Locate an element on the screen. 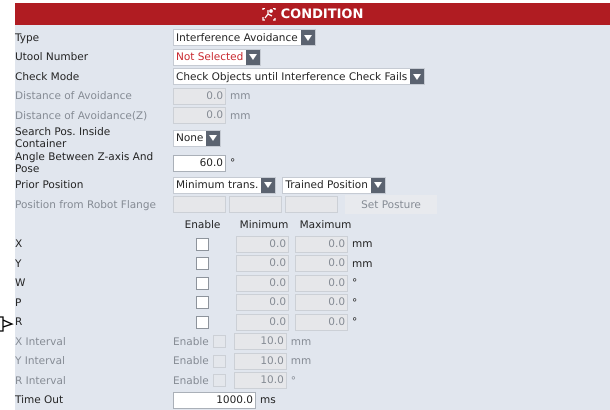 The height and width of the screenshot is (410, 610). interval-label: Y Interval is located at coordinates (40, 361).